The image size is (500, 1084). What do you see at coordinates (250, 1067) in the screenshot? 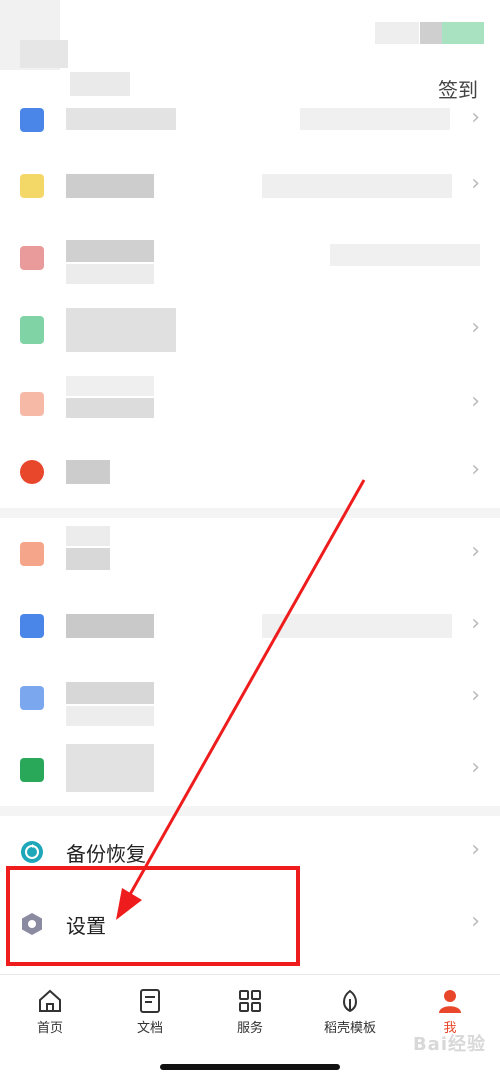
I see `home-indicator` at bounding box center [250, 1067].